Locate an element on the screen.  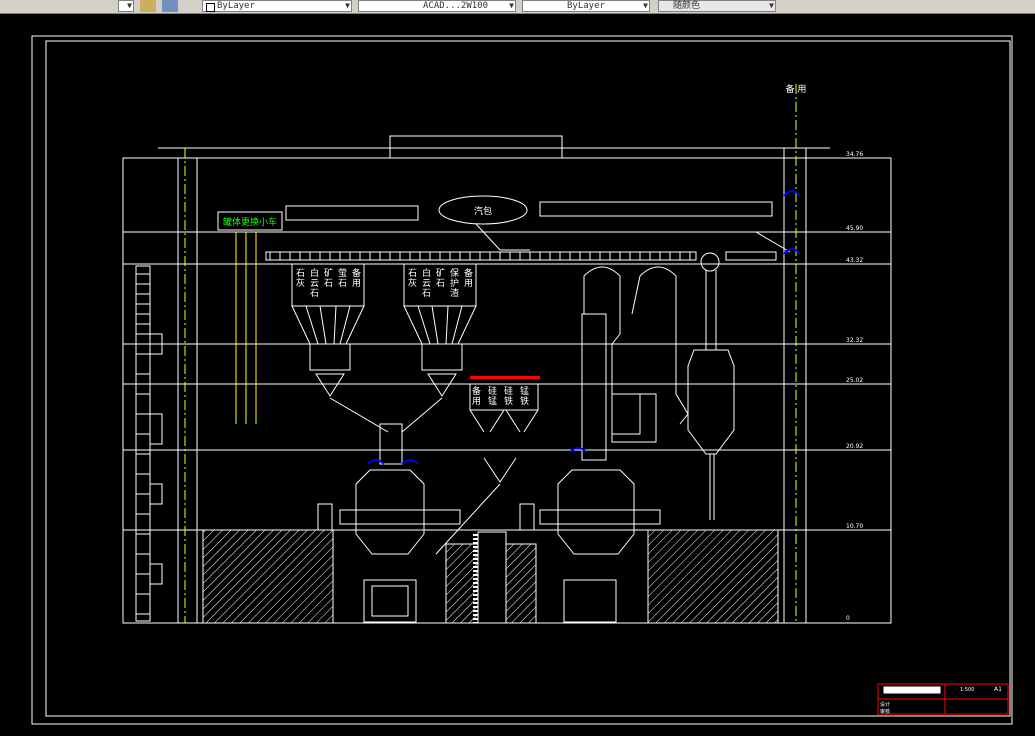
alloy-bin-label: 硅铁 is located at coordinates (508, 396).